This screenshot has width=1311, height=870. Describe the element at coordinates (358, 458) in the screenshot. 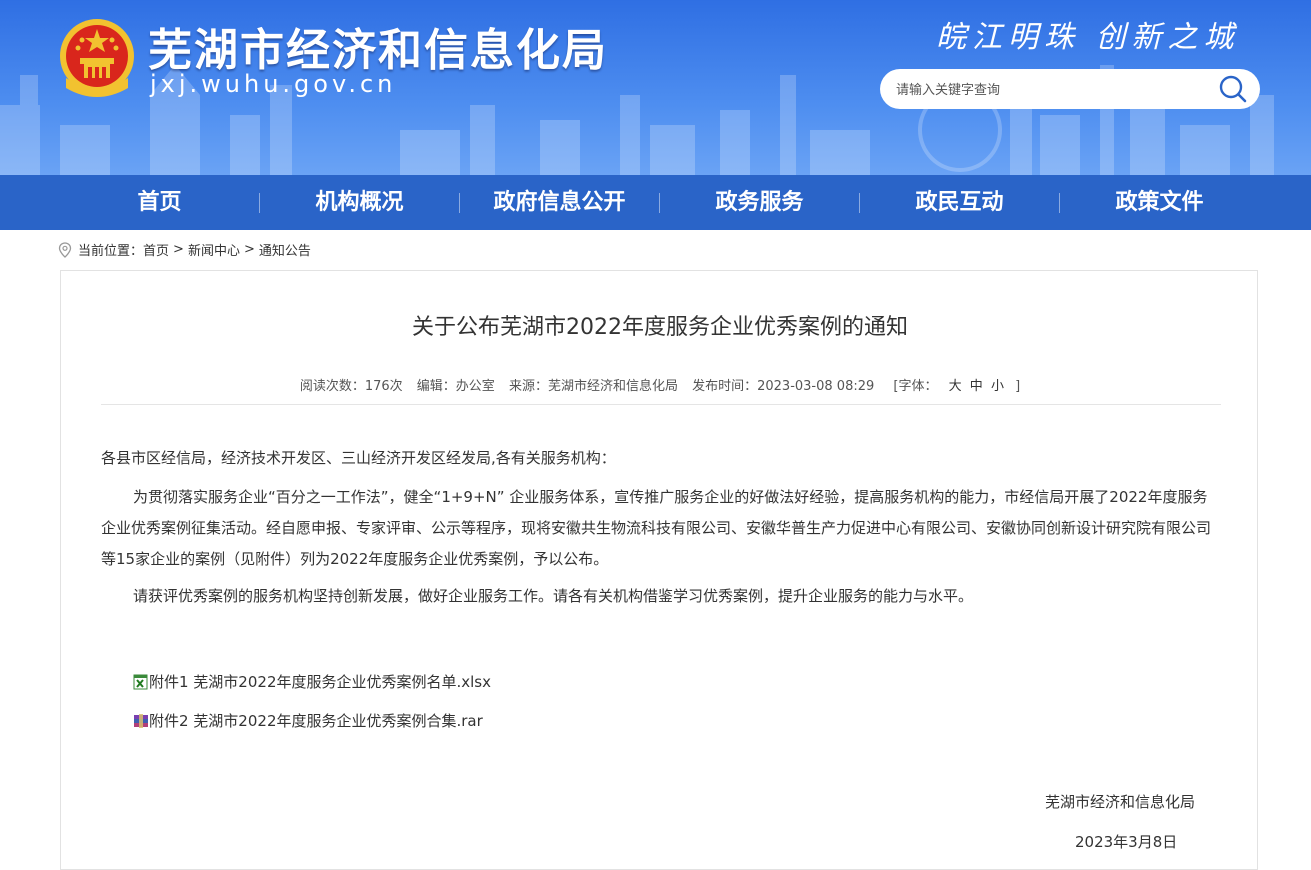

I see `article-greeting: 各县市区经信局，经济技术开发区、三山经济开发区经发局,各有关服务机构：` at that location.